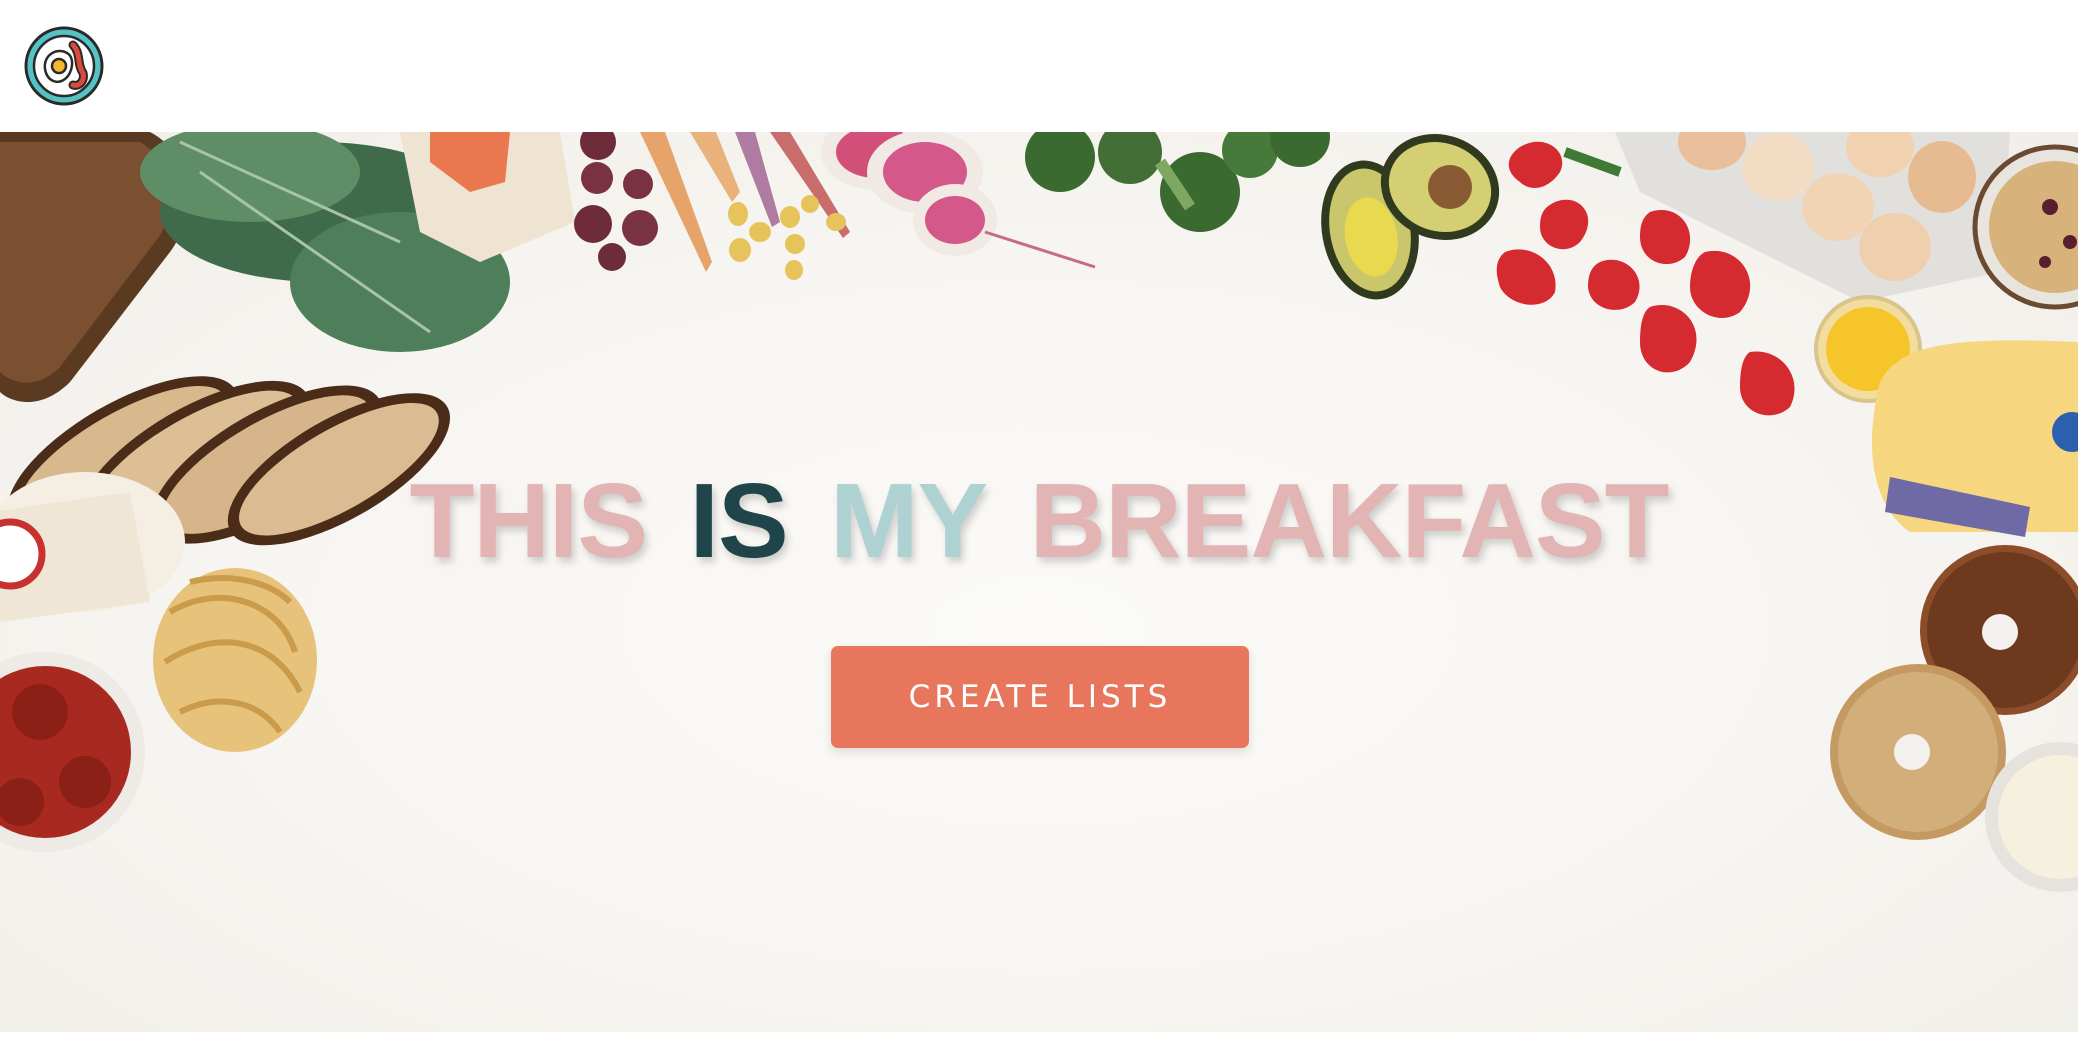  What do you see at coordinates (235, 660) in the screenshot?
I see `tagliatelle-nest` at bounding box center [235, 660].